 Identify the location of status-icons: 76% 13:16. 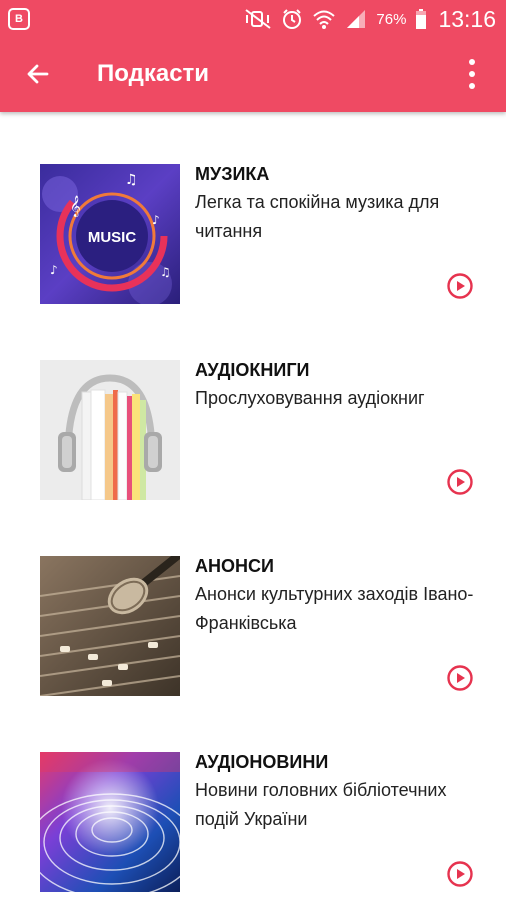
(370, 19).